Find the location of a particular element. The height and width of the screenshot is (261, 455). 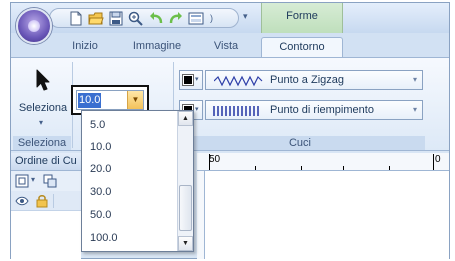

stitch-width-dropdown: 5.0 10.0 20.0 30.0 50.0 100.0 ▲ ▼ is located at coordinates (137, 181).